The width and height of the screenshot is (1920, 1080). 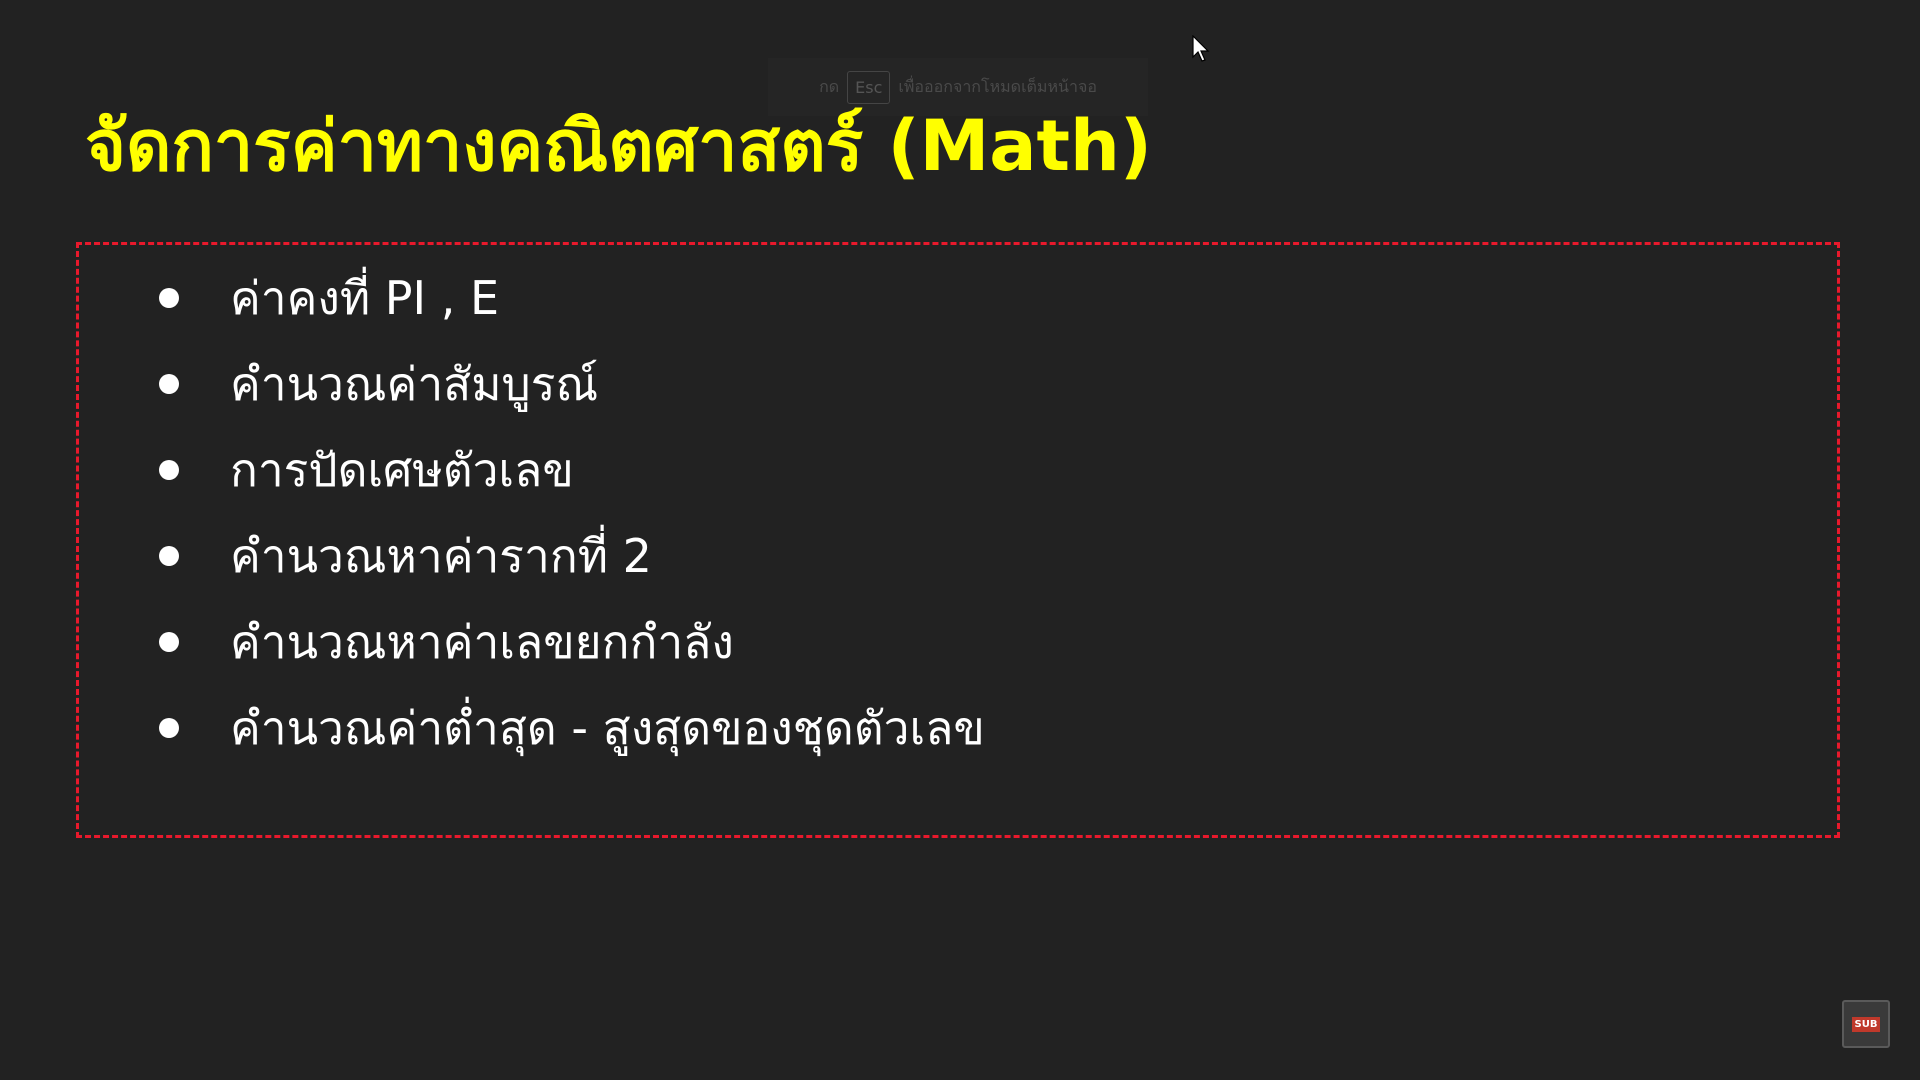 I want to click on slide-title: จัดการค่าทางคณิตศาสตร์ (Math), so click(x=618, y=146).